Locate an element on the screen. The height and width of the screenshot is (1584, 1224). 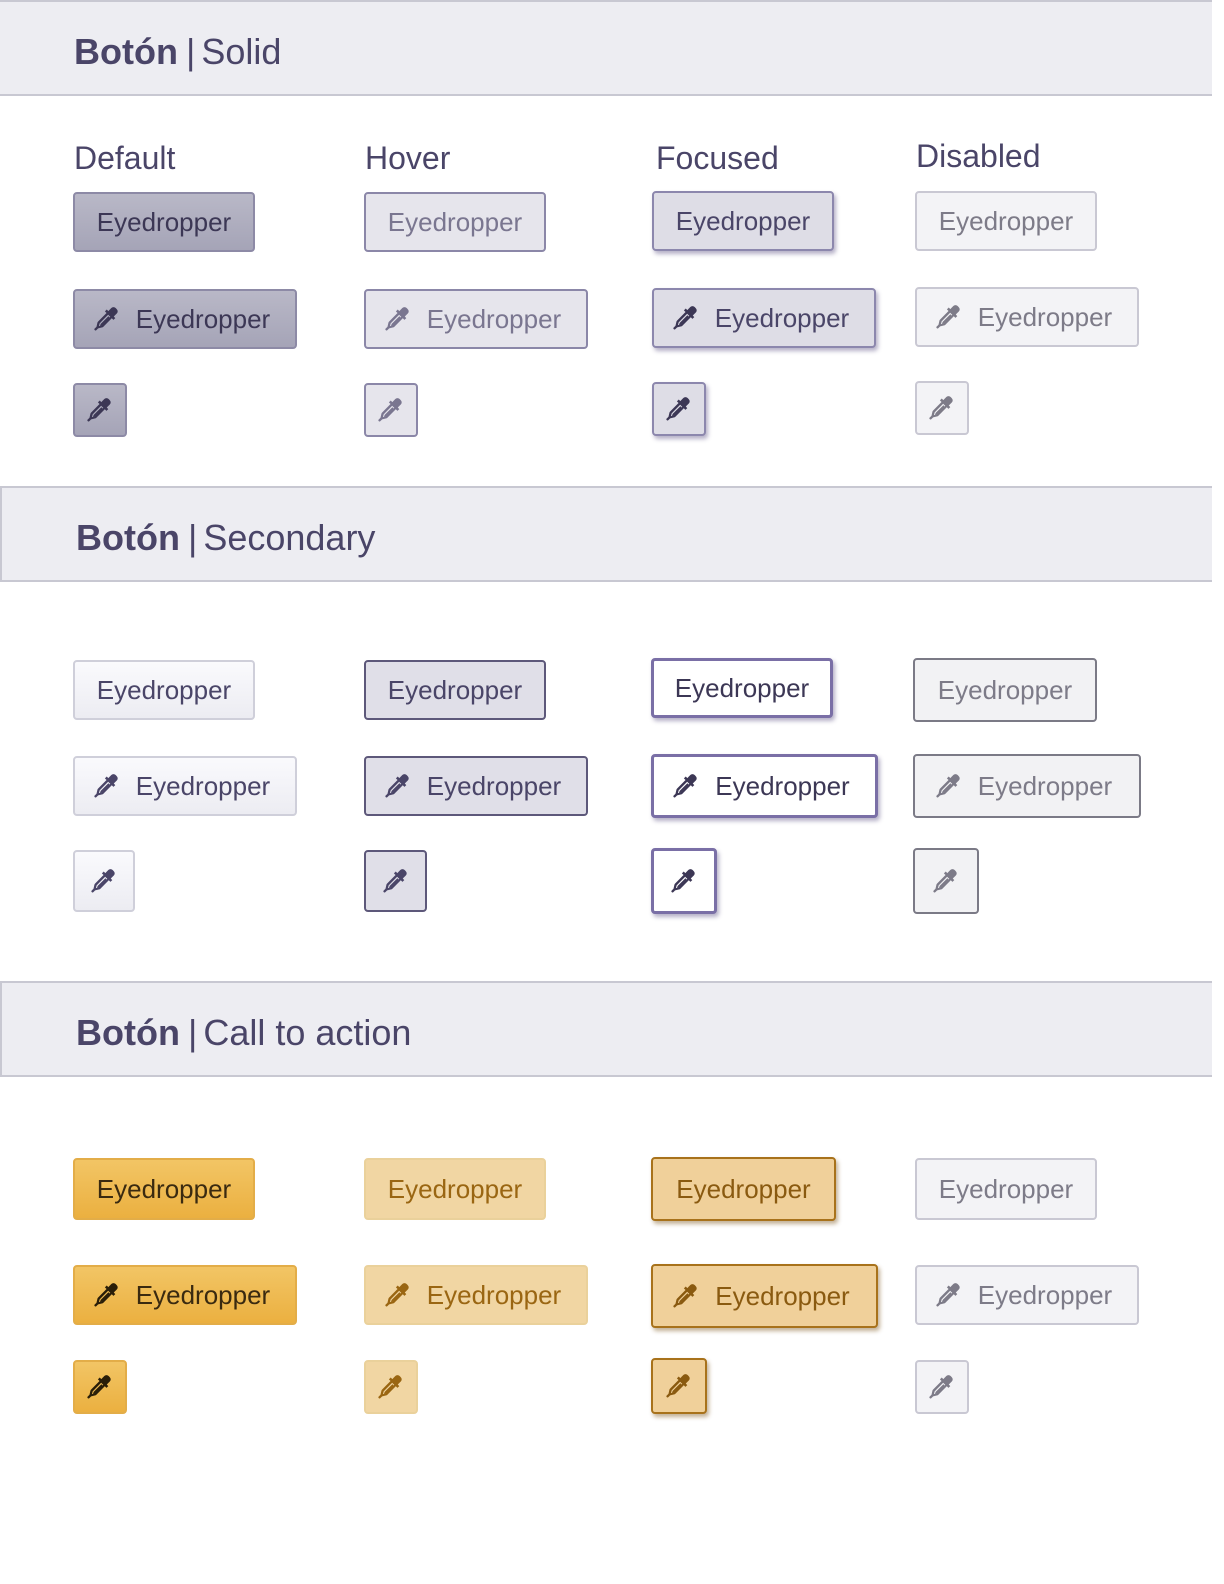
secondary-focused-button: Eyedropper is located at coordinates (742, 688).